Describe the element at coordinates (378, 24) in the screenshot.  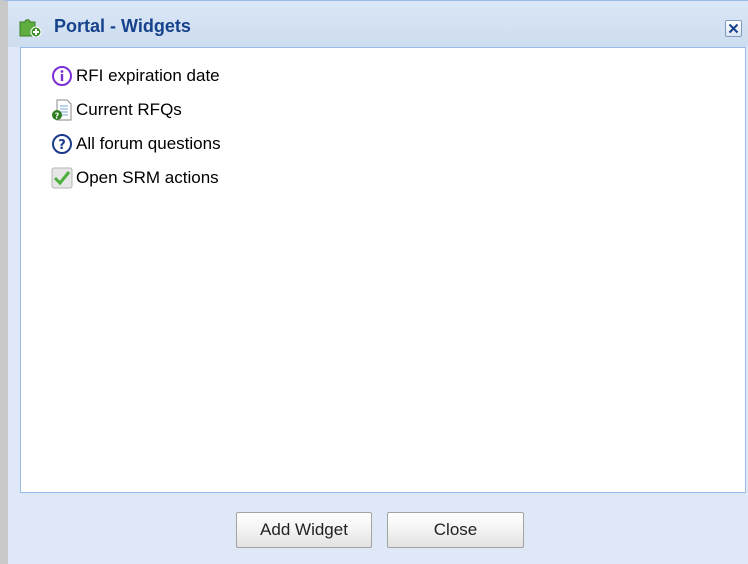
I see `dialog-titlebar: Portal - Widgets` at that location.